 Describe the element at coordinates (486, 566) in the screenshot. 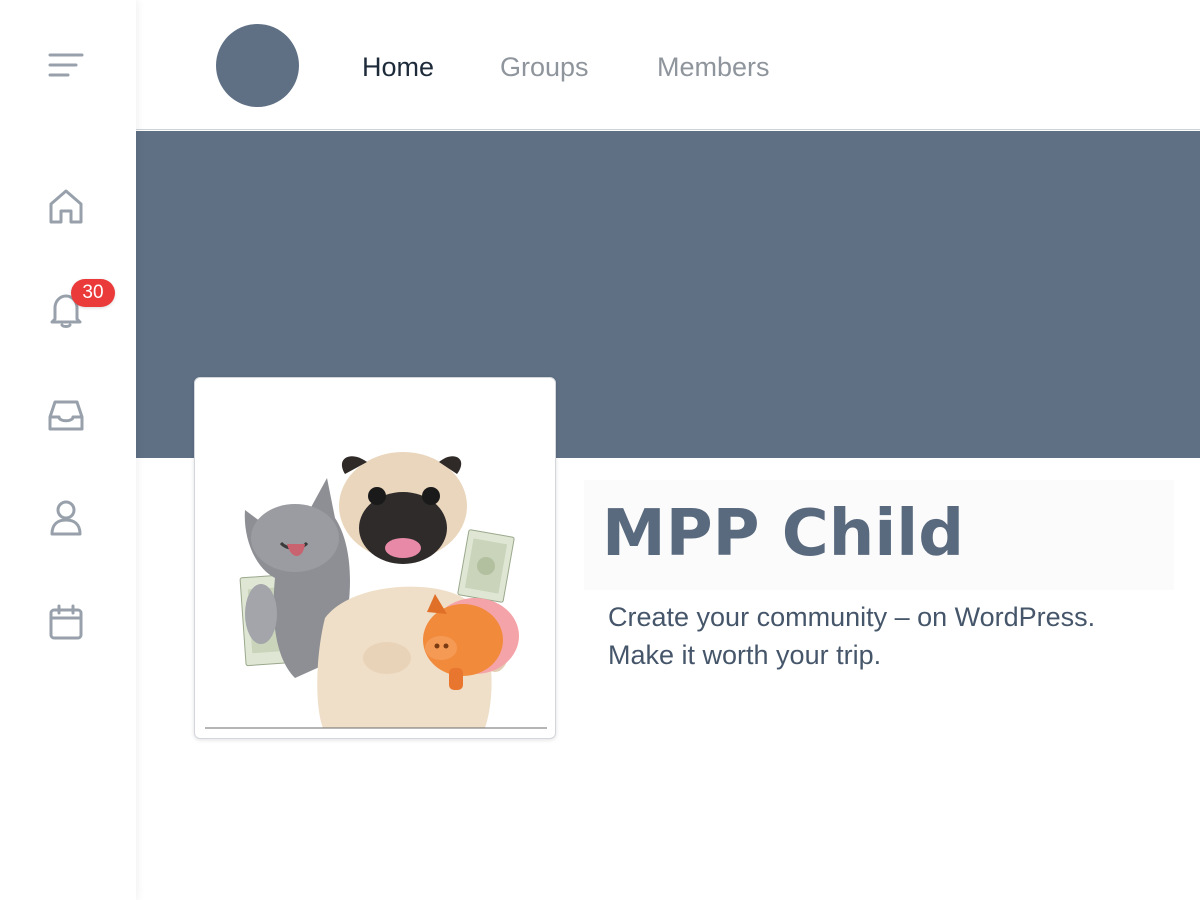

I see `money-right-illustration` at that location.